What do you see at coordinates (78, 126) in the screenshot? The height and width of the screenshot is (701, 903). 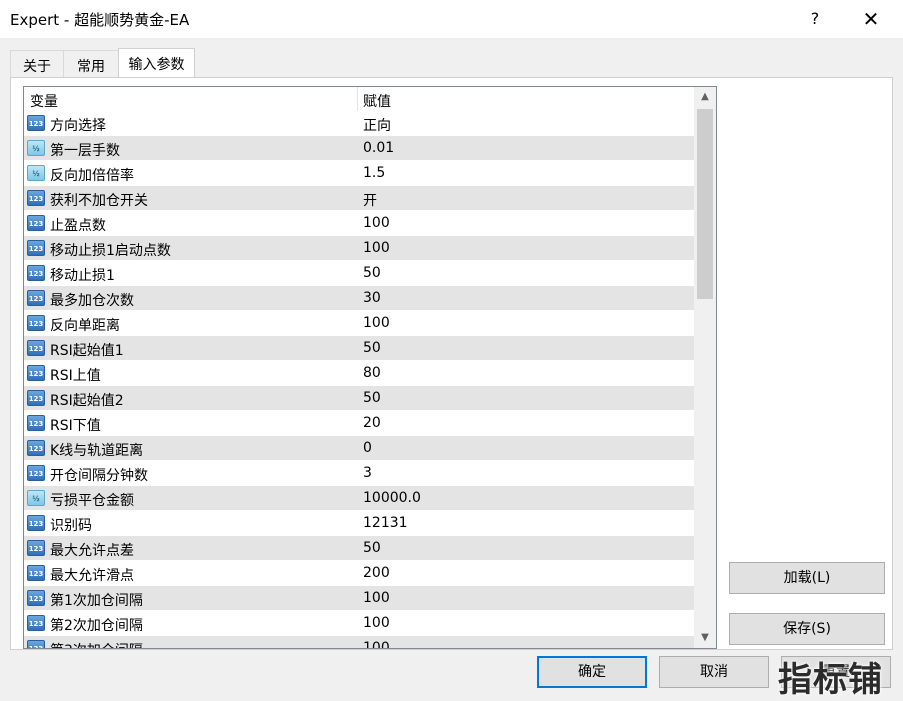 I see `parameter-name: 方向选择` at bounding box center [78, 126].